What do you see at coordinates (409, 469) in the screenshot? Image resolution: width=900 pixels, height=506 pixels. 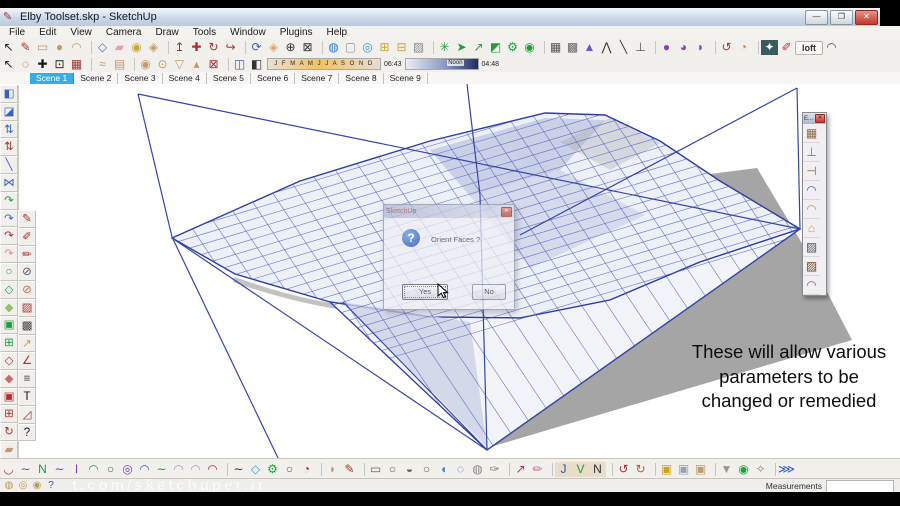 I see `shape-oval-2-icon: ◒` at bounding box center [409, 469].